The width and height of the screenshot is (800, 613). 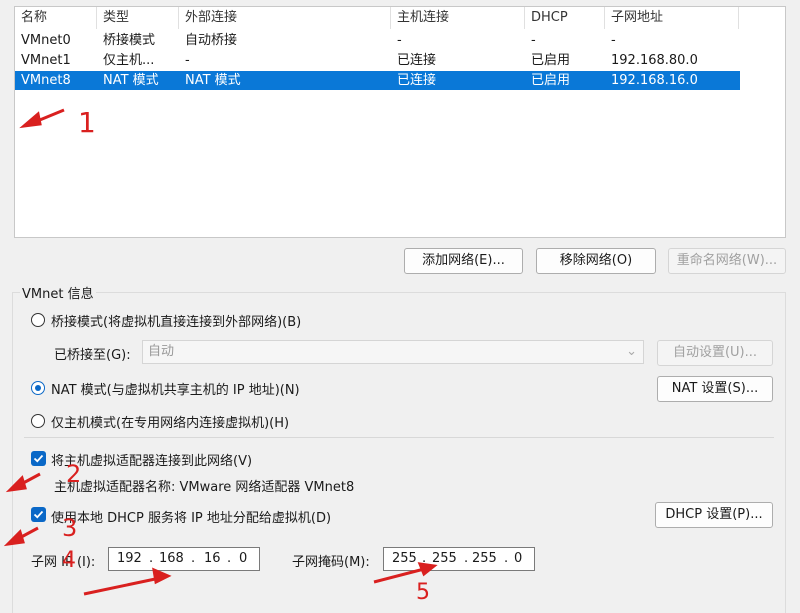 What do you see at coordinates (74, 474) in the screenshot?
I see `annotation-2: 2` at bounding box center [74, 474].